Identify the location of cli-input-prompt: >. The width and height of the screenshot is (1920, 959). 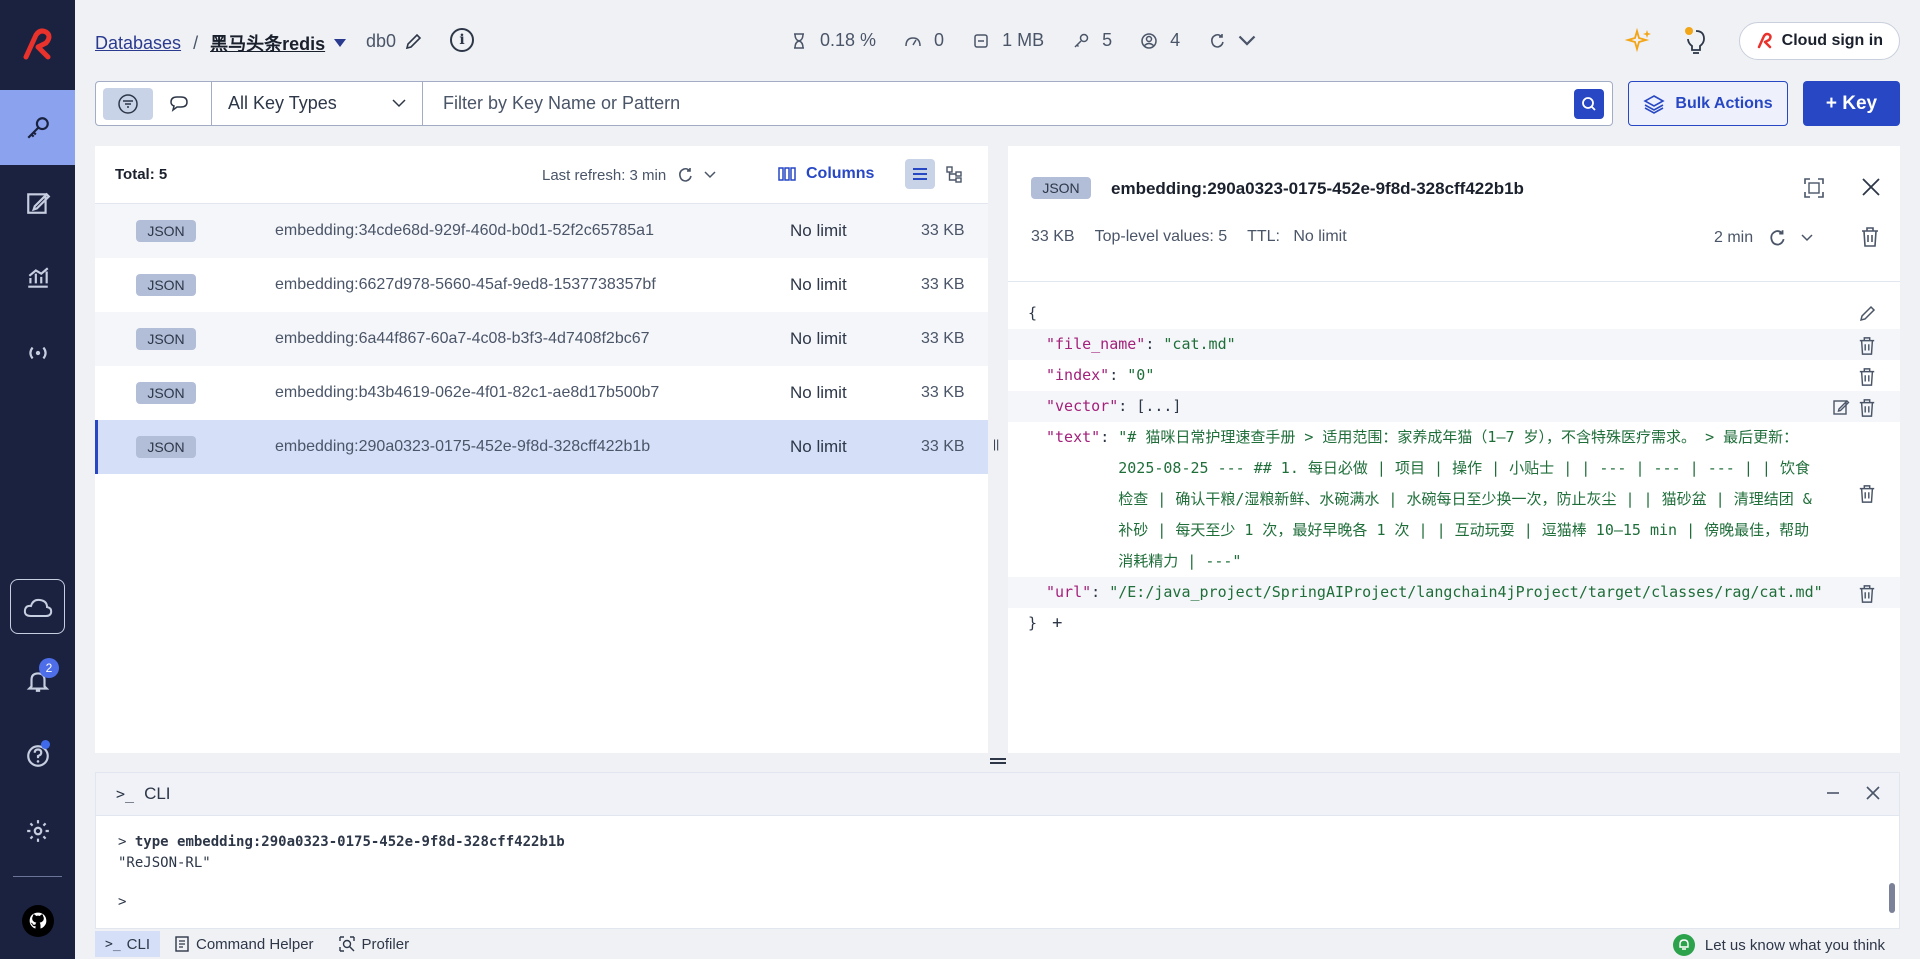
(997, 902).